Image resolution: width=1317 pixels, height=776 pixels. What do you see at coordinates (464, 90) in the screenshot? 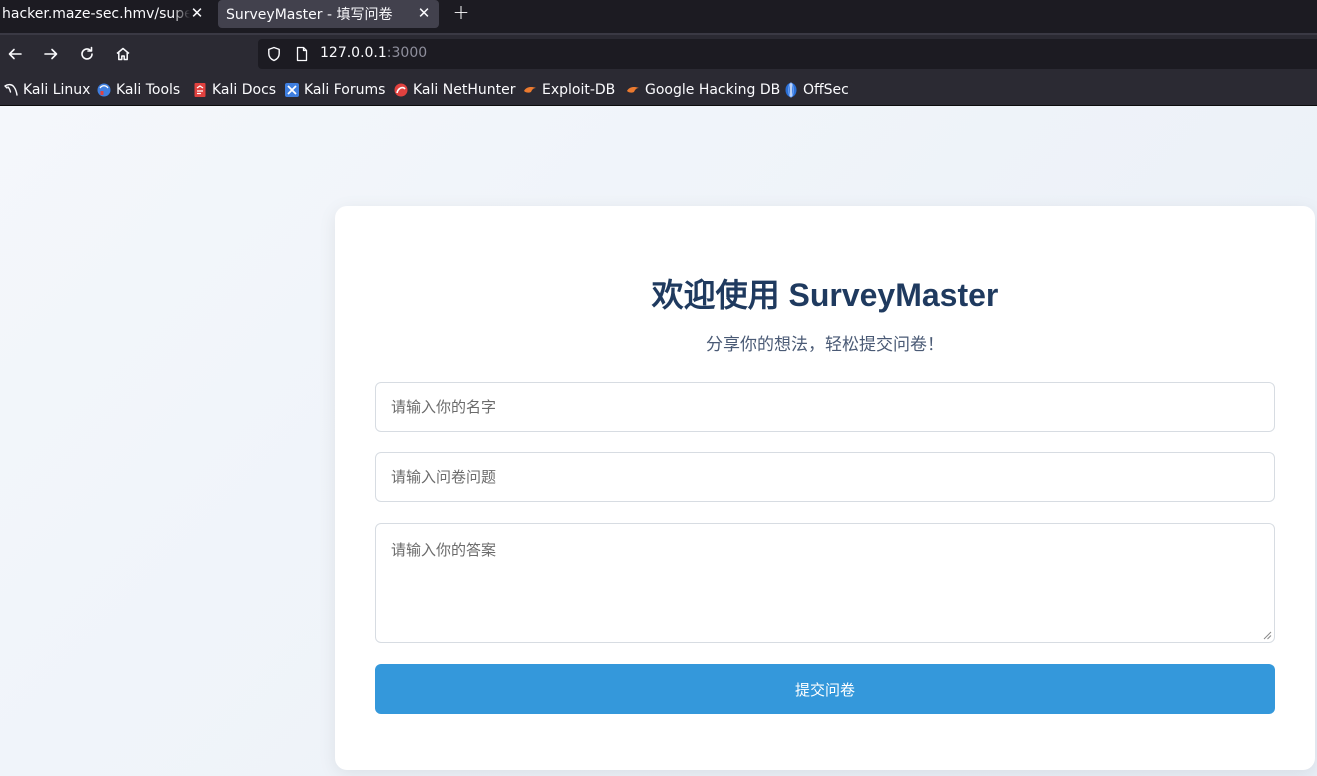
I see `bookmark-label: Kali NetHunter` at bounding box center [464, 90].